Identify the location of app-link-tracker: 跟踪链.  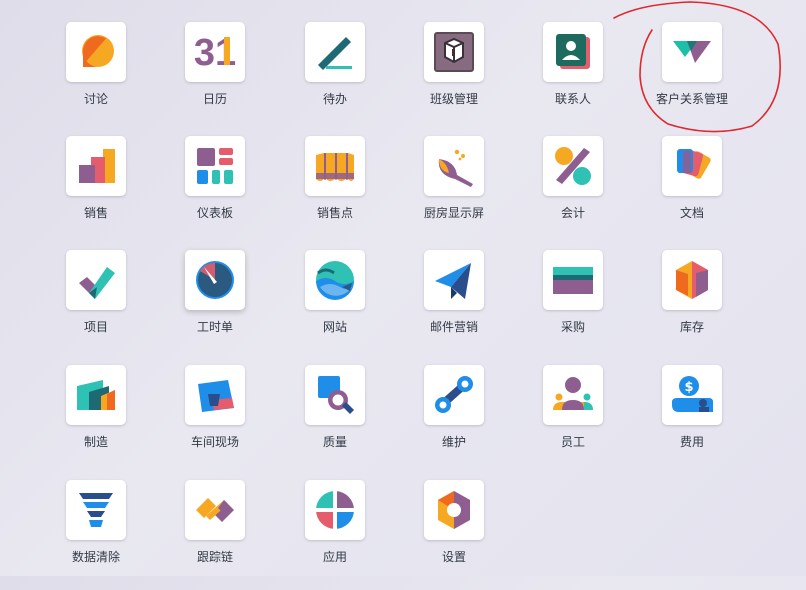
(215, 535).